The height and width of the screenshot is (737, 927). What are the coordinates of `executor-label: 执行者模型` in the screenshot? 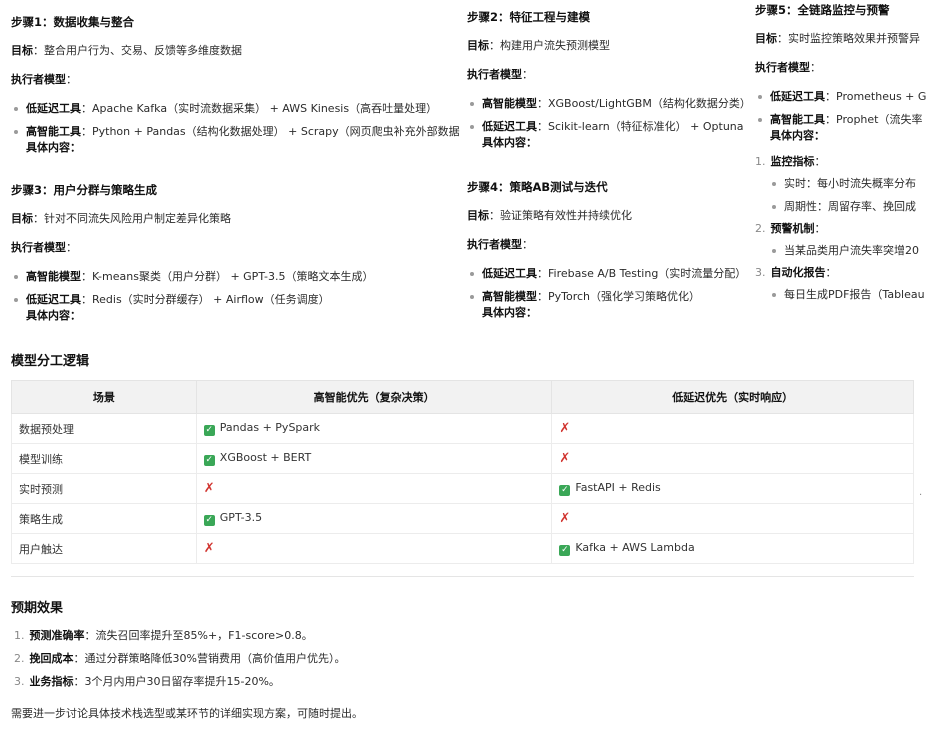 It's located at (38, 79).